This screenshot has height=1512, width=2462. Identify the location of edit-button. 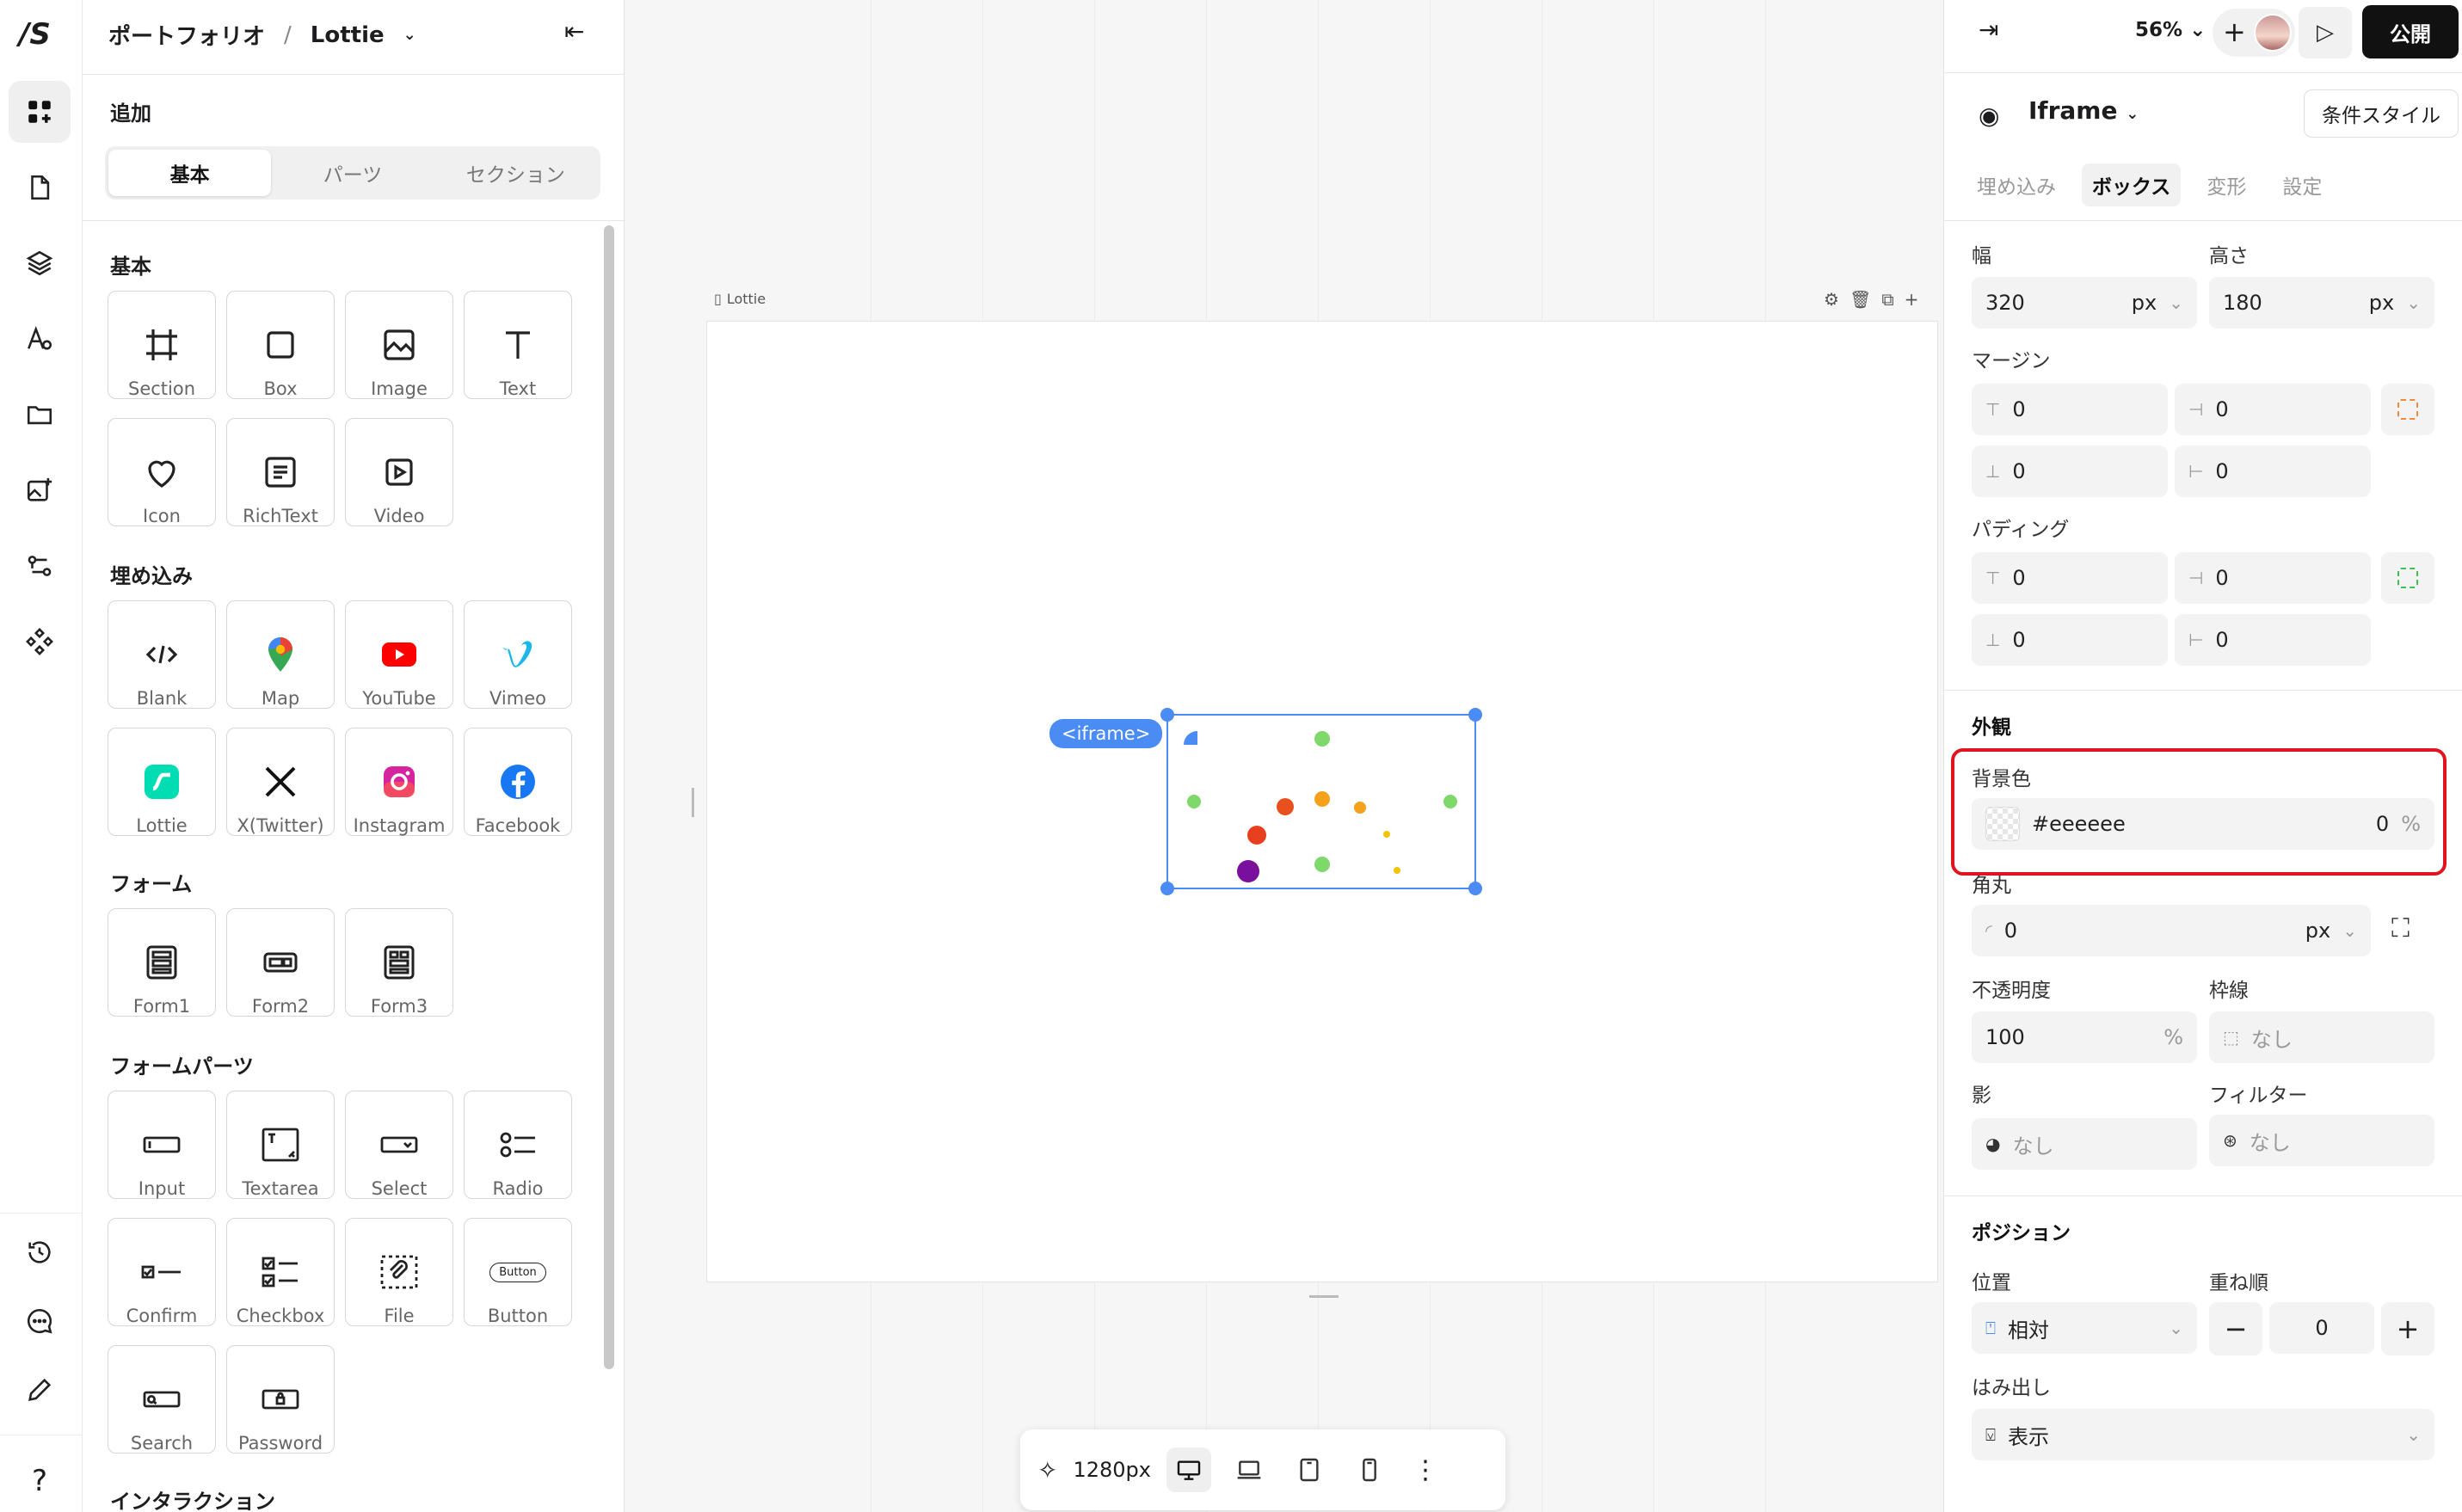
(40, 1390).